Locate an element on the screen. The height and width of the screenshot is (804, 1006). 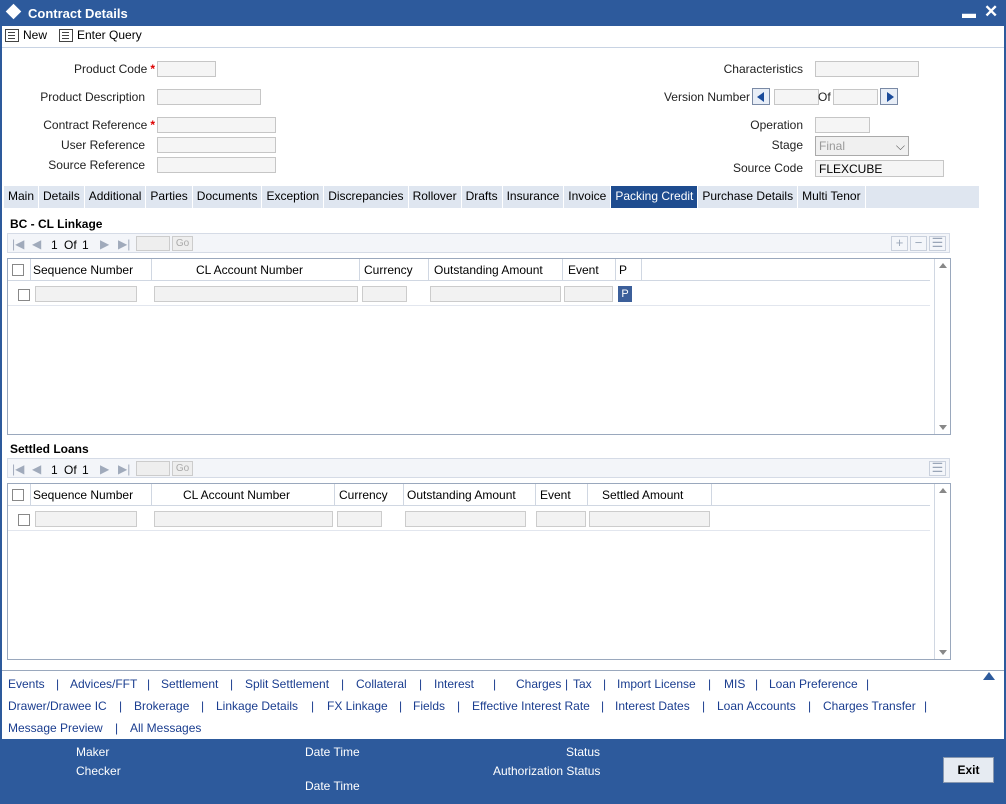
tab-details: Details is located at coordinates (62, 197).